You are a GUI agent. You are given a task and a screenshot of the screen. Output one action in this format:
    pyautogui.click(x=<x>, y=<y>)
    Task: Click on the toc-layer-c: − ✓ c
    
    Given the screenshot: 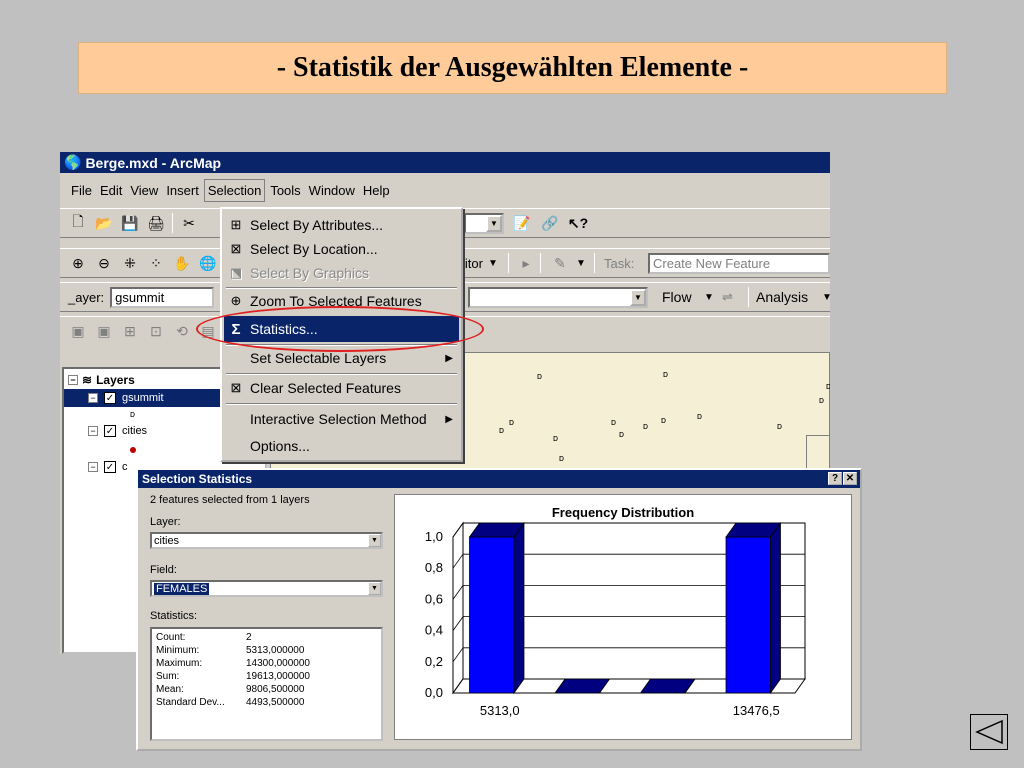 What is the action you would take?
    pyautogui.click(x=108, y=467)
    